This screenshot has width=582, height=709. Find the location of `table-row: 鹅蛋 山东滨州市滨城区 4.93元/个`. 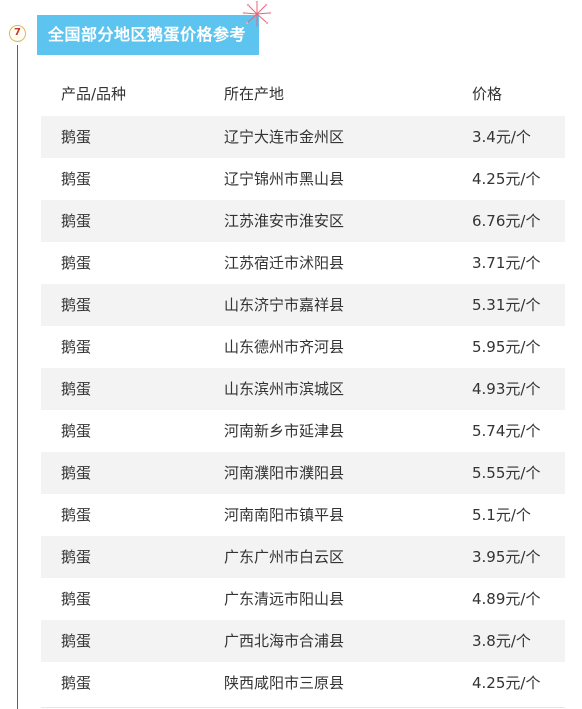

table-row: 鹅蛋 山东滨州市滨城区 4.93元/个 is located at coordinates (303, 389).